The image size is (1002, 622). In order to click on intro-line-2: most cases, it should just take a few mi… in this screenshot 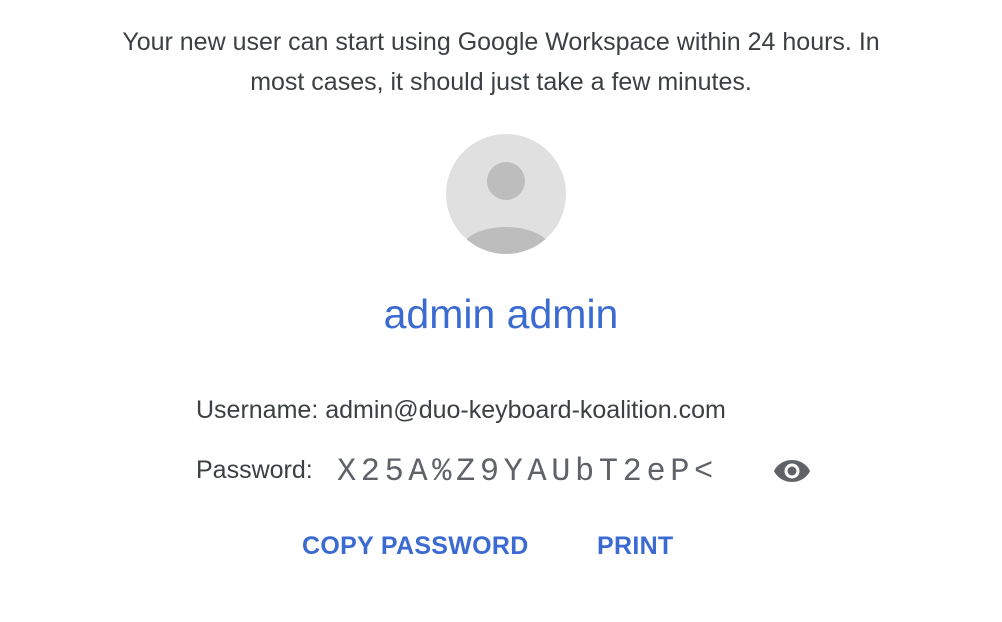, I will do `click(501, 82)`.